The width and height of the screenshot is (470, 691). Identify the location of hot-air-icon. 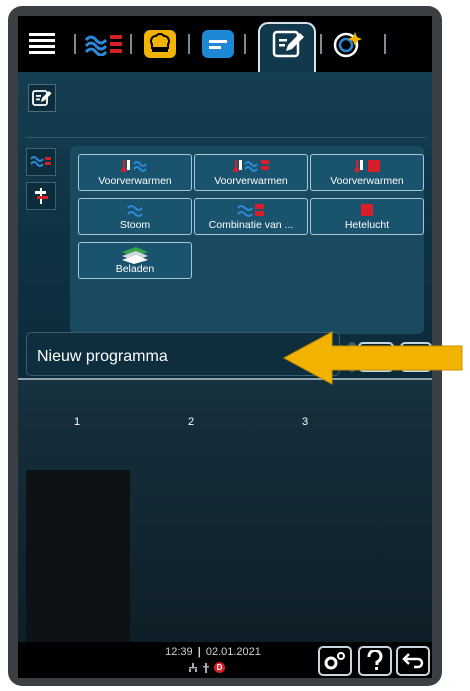
(367, 210).